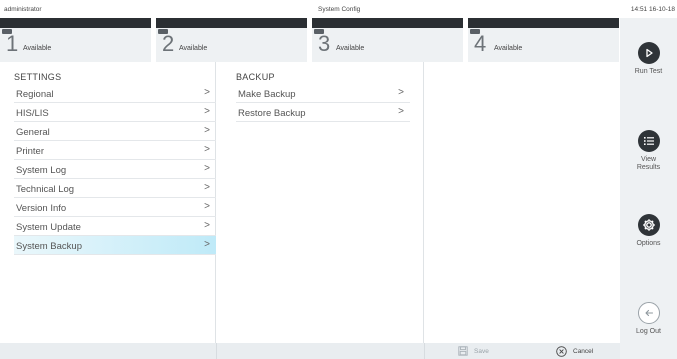 The width and height of the screenshot is (677, 359). What do you see at coordinates (45, 189) in the screenshot?
I see `settings-item-label: Technical Log` at bounding box center [45, 189].